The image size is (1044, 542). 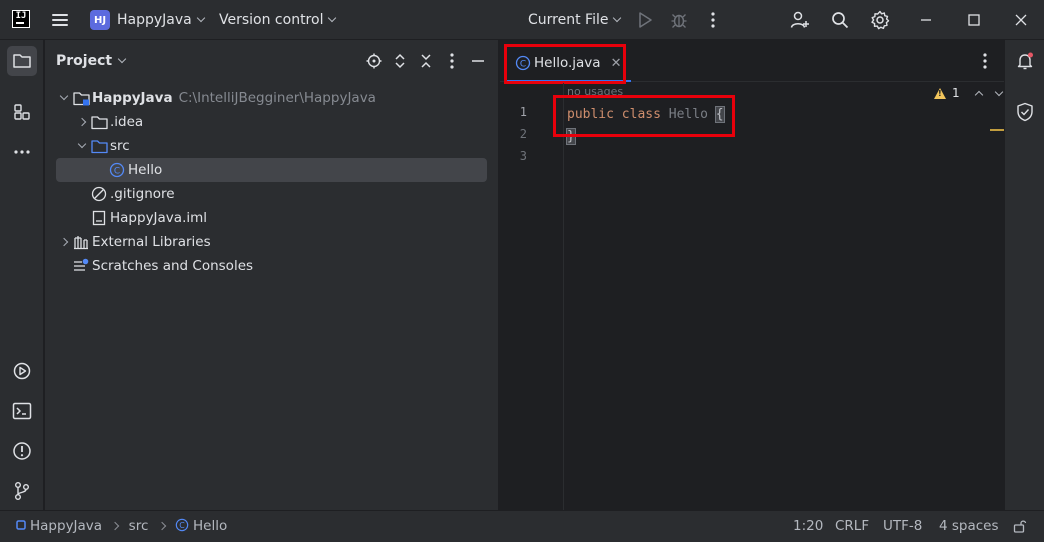 I want to click on hide-panel-icon, so click(x=478, y=61).